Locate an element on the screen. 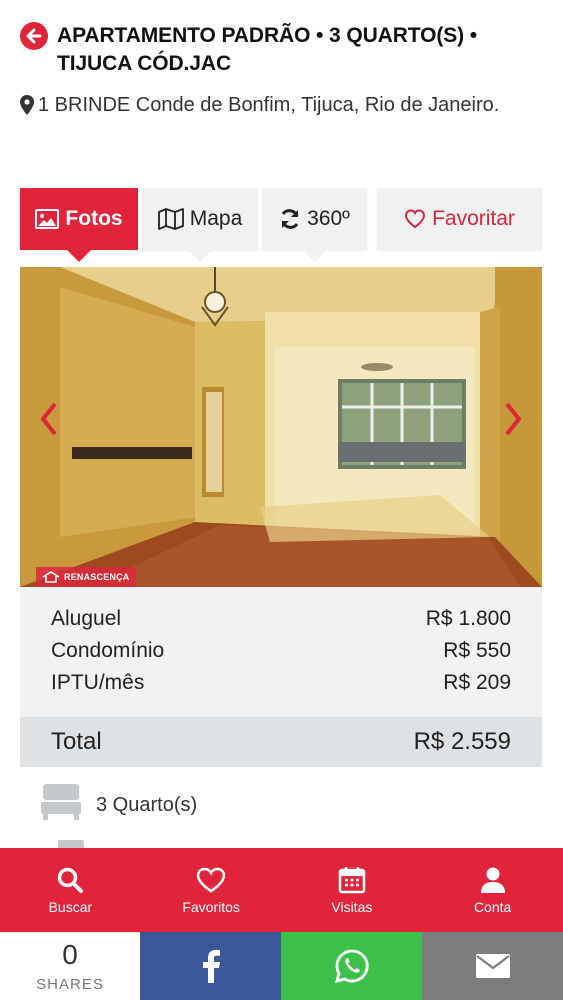 The height and width of the screenshot is (1000, 563). house-logo-icon is located at coordinates (51, 577).